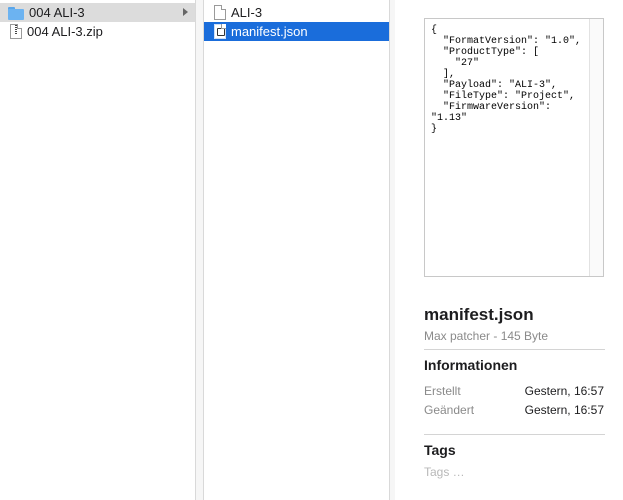 This screenshot has width=623, height=500. What do you see at coordinates (596, 147) in the screenshot?
I see `preview-scrollbar` at bounding box center [596, 147].